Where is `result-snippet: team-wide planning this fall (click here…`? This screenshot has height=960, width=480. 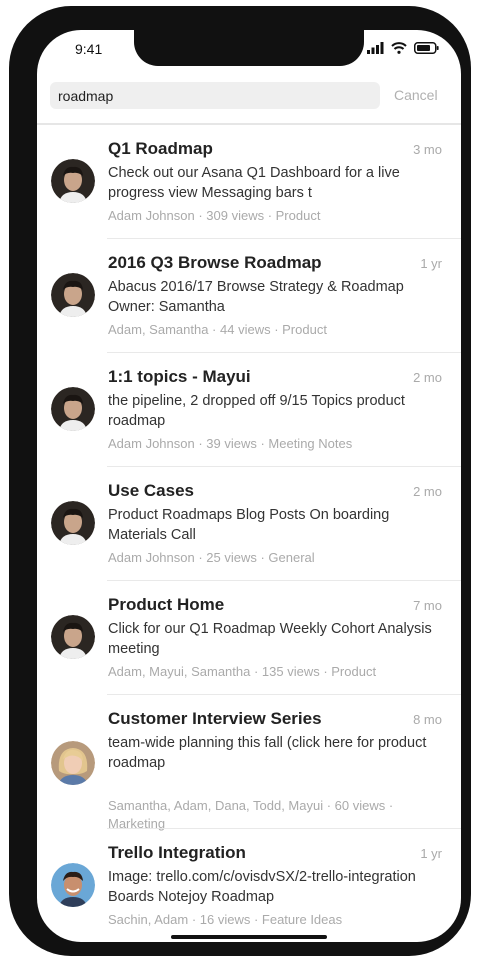
result-snippet: team-wide planning this fall (click here… is located at coordinates (267, 753).